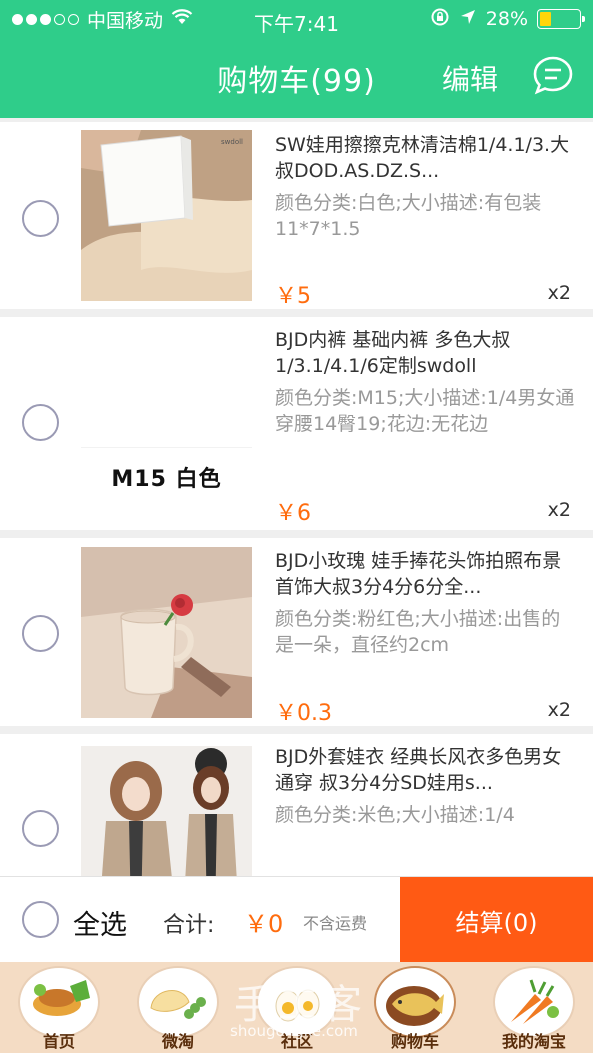  I want to click on tab-home: 首页, so click(59, 1007).